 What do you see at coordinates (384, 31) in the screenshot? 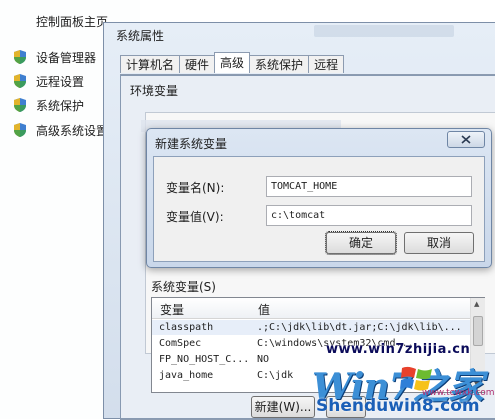
I see `title-blur` at bounding box center [384, 31].